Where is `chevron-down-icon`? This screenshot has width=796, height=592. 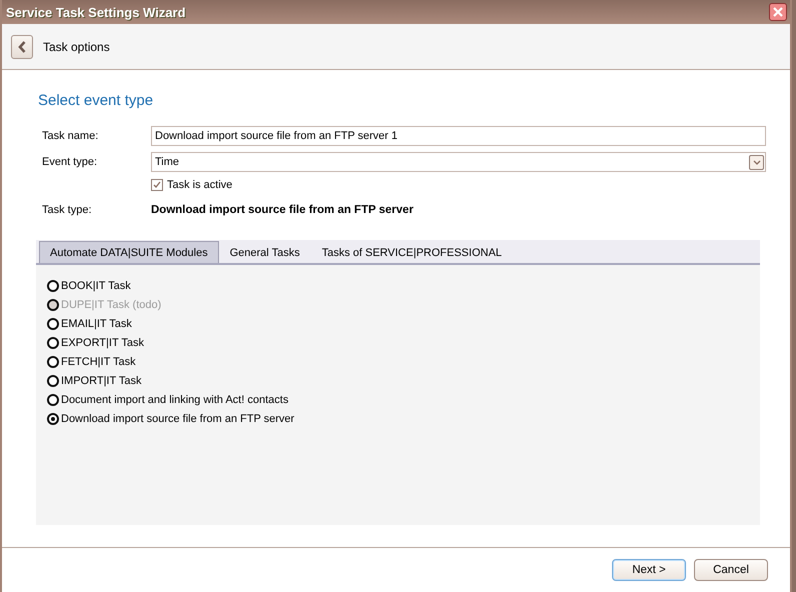
chevron-down-icon is located at coordinates (756, 162).